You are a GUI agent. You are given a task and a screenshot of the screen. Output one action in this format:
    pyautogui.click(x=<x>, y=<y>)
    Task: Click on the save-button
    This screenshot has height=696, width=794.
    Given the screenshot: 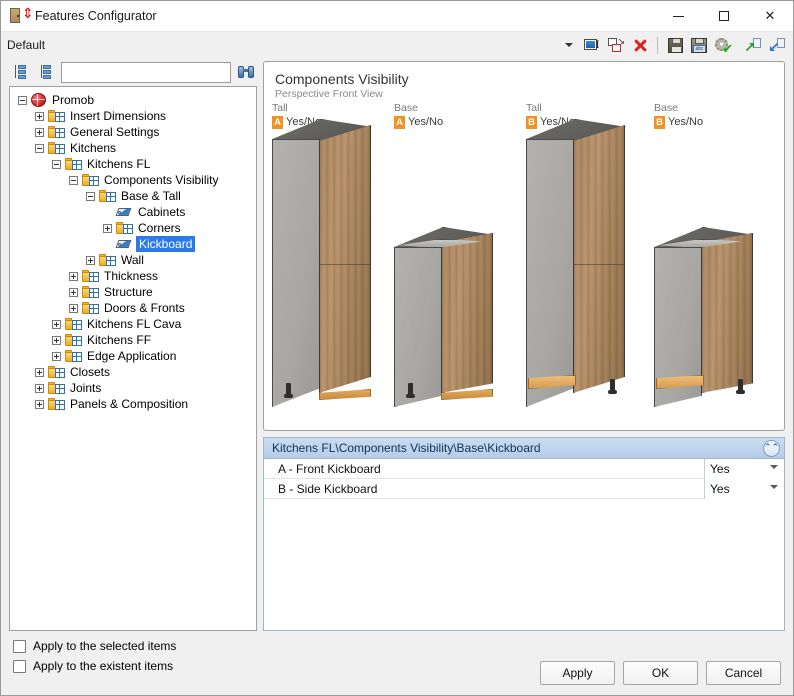 What is the action you would take?
    pyautogui.click(x=675, y=45)
    